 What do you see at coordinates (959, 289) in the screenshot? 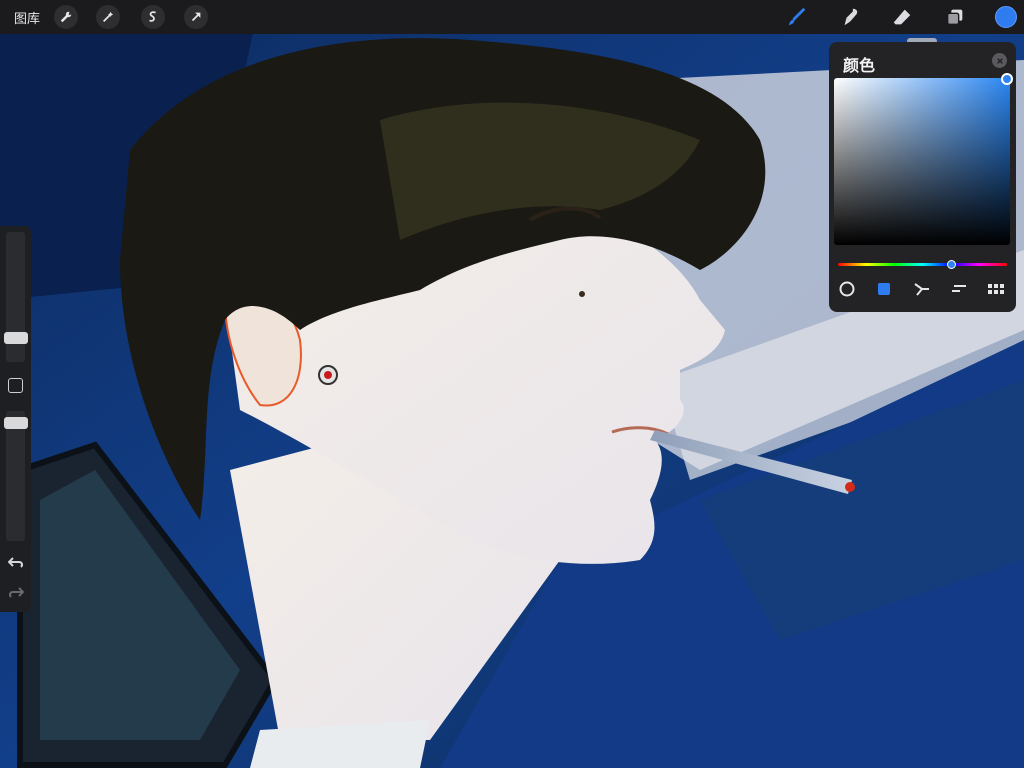
I see `value-mode-icon` at bounding box center [959, 289].